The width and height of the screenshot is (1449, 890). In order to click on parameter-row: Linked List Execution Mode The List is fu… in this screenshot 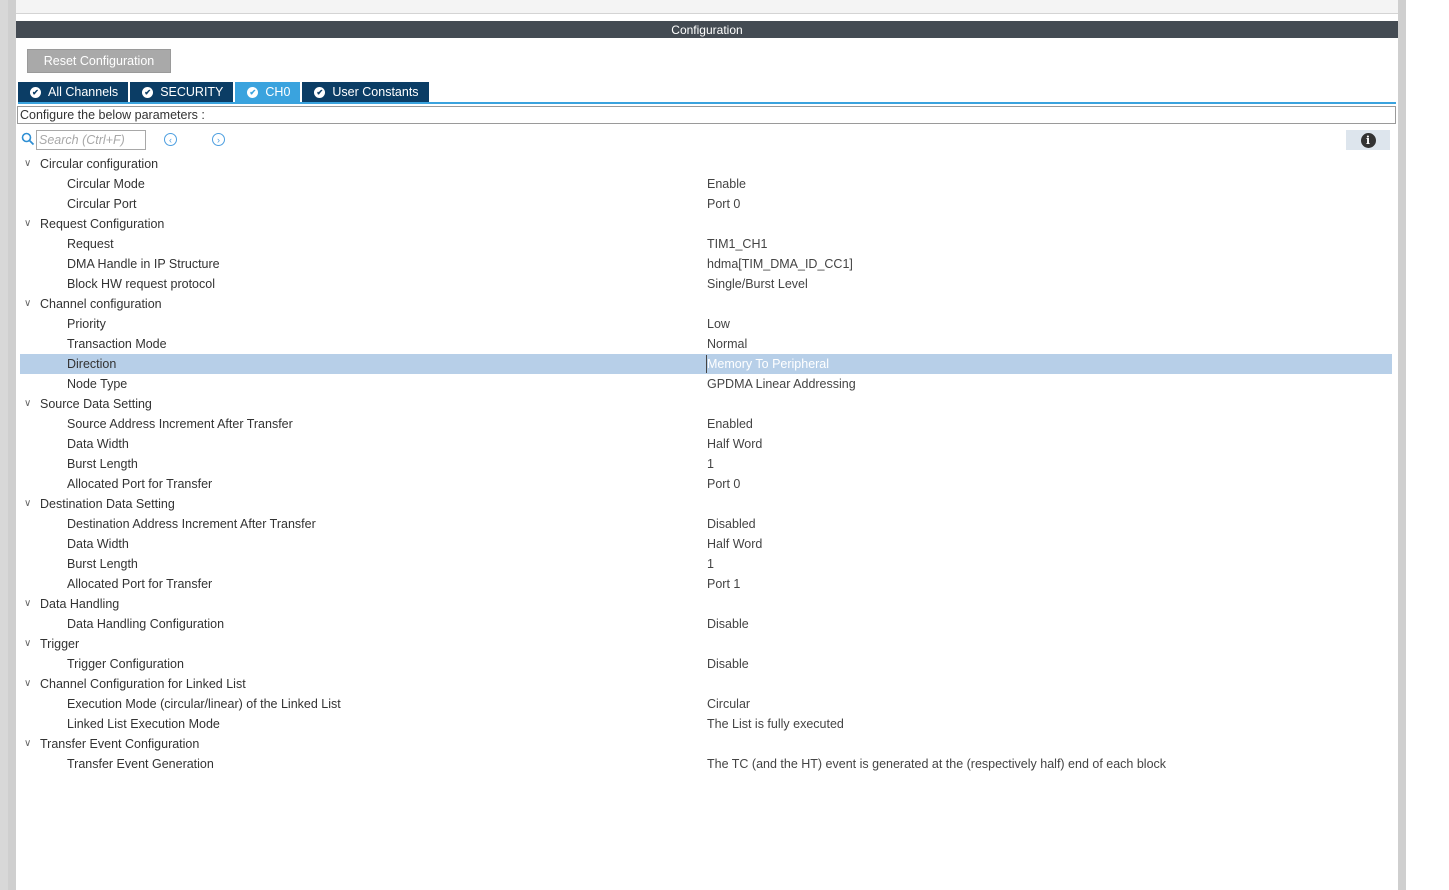, I will do `click(706, 724)`.